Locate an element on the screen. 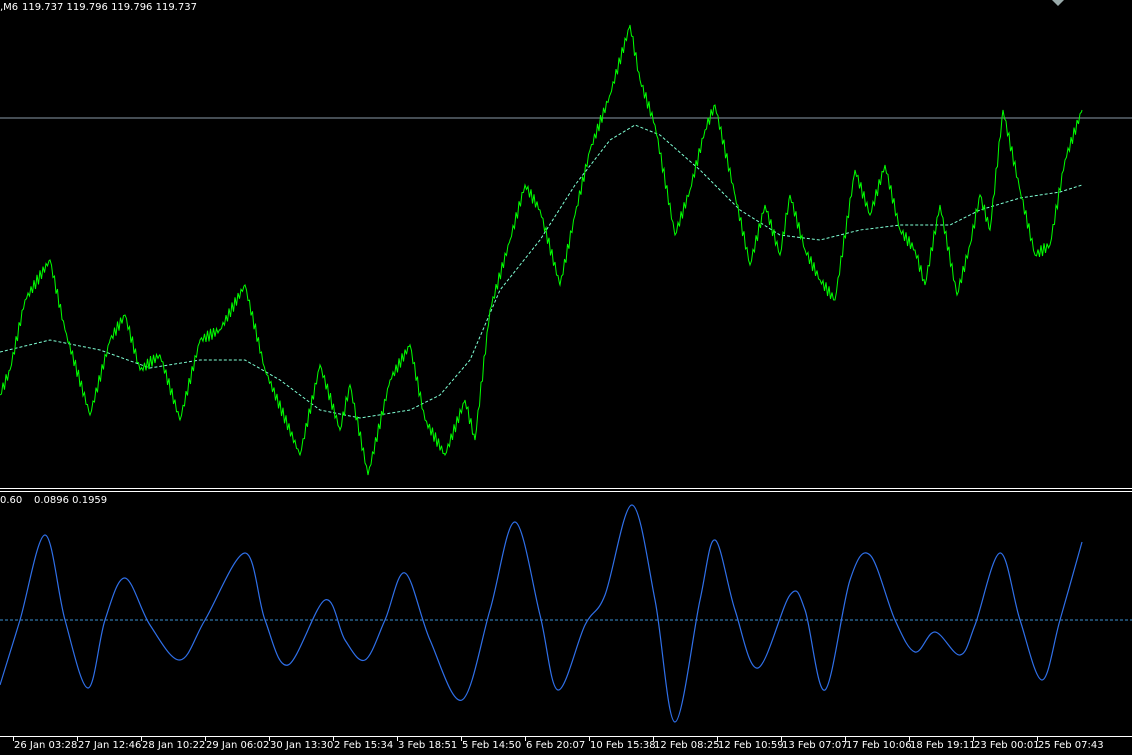  main-chart-symbol: ,M6 is located at coordinates (9, 7).